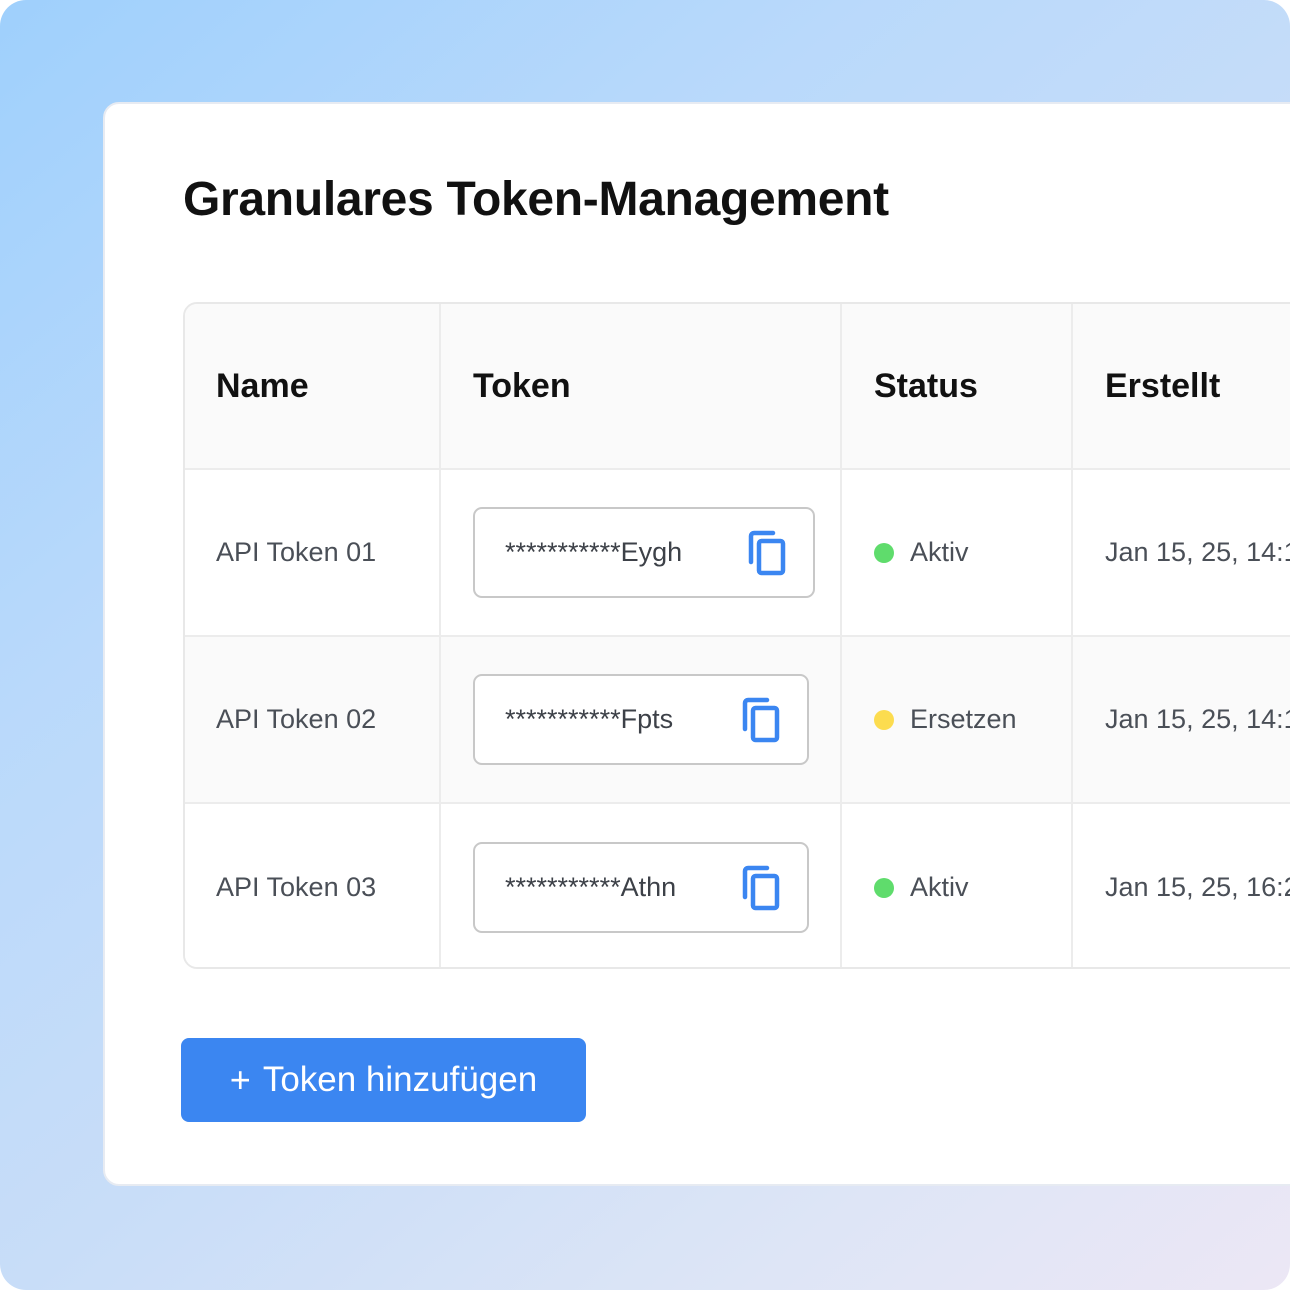  I want to click on token-field: ***********Fpts, so click(641, 719).